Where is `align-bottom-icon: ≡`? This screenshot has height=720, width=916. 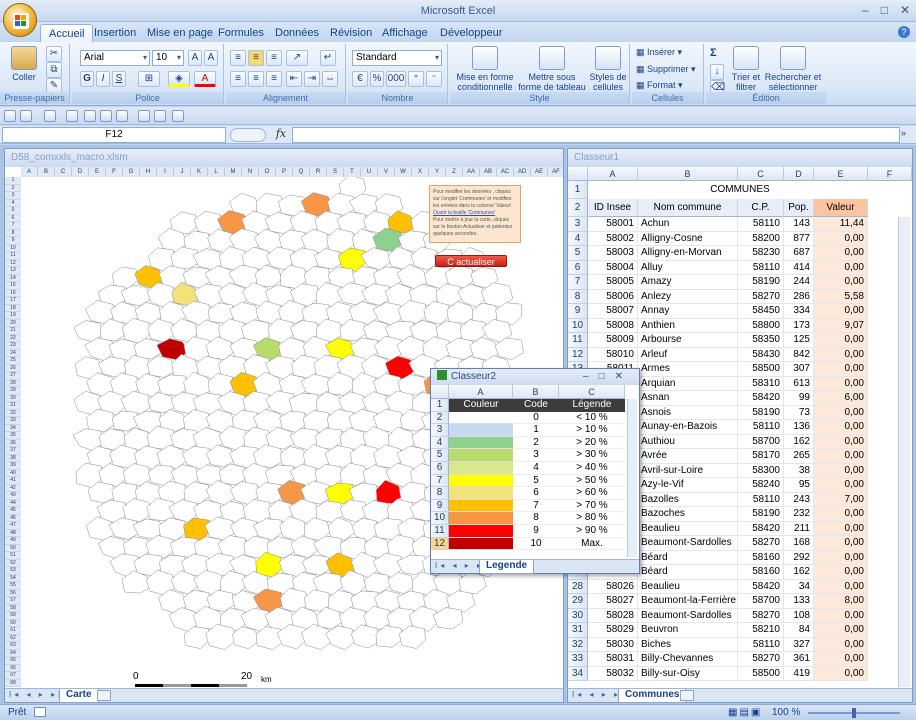
align-bottom-icon: ≡ is located at coordinates (274, 58).